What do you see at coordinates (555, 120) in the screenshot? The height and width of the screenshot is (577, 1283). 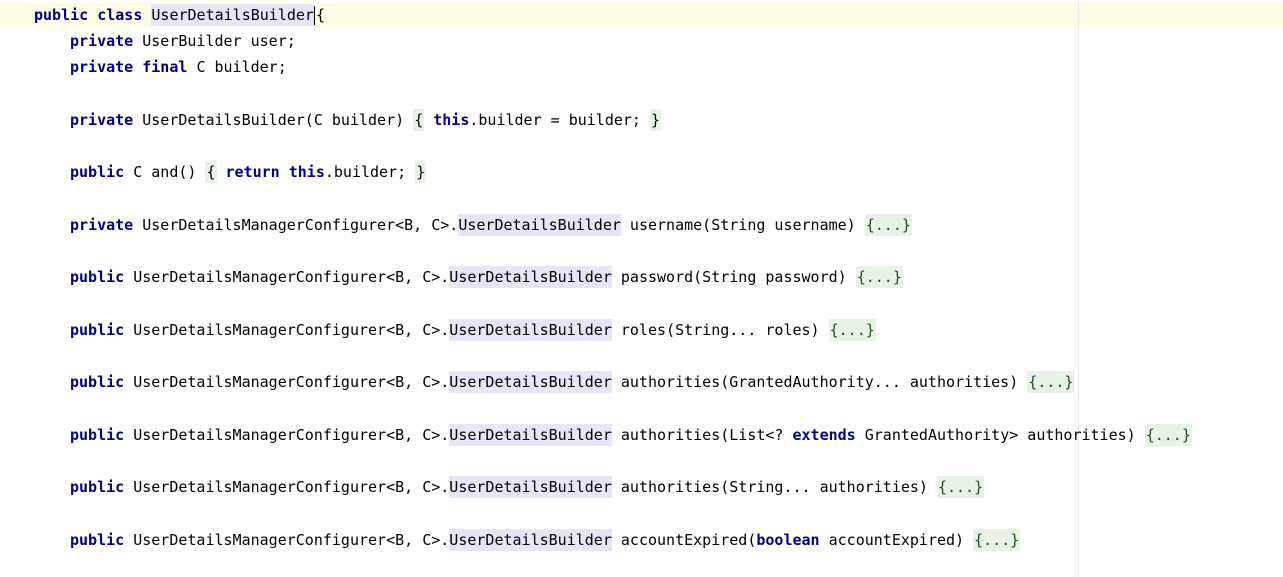 I see `code-text: .builder = builder;` at bounding box center [555, 120].